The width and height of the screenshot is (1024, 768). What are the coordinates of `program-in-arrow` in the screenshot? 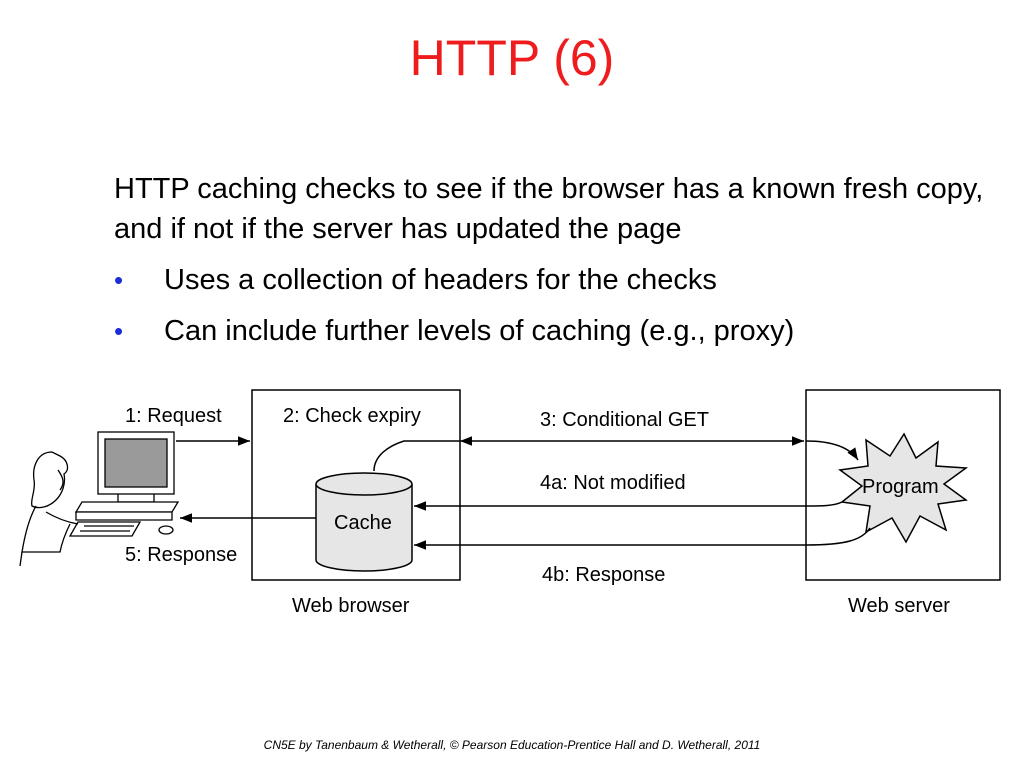 It's located at (832, 450).